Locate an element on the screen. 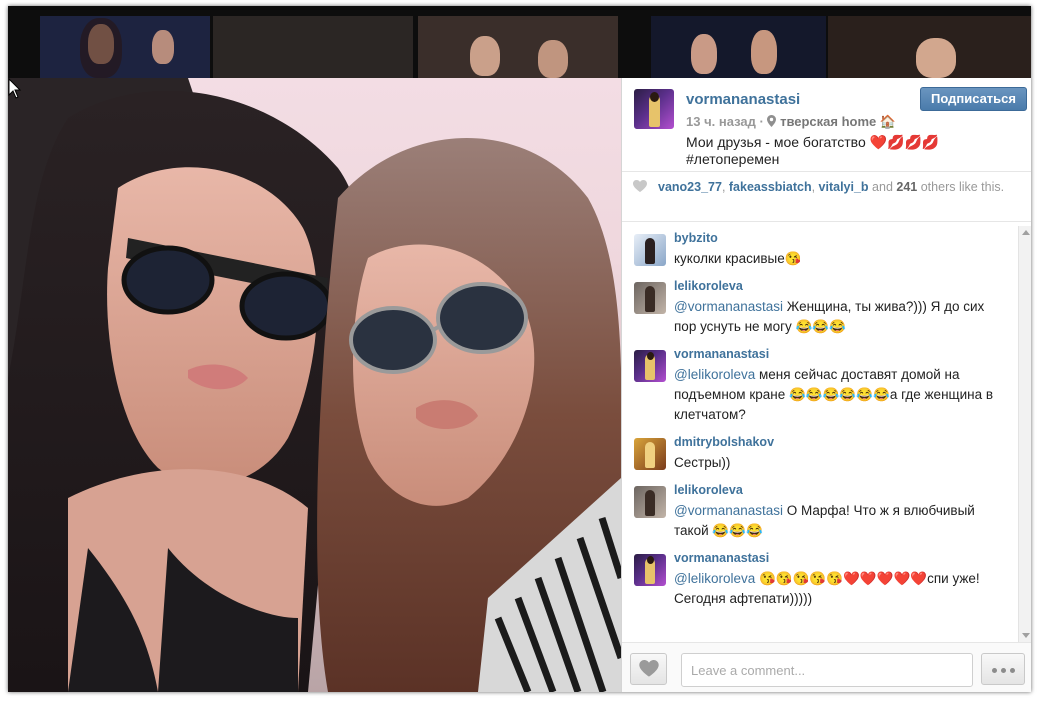  post-location: тверская home 🏠 is located at coordinates (831, 121).